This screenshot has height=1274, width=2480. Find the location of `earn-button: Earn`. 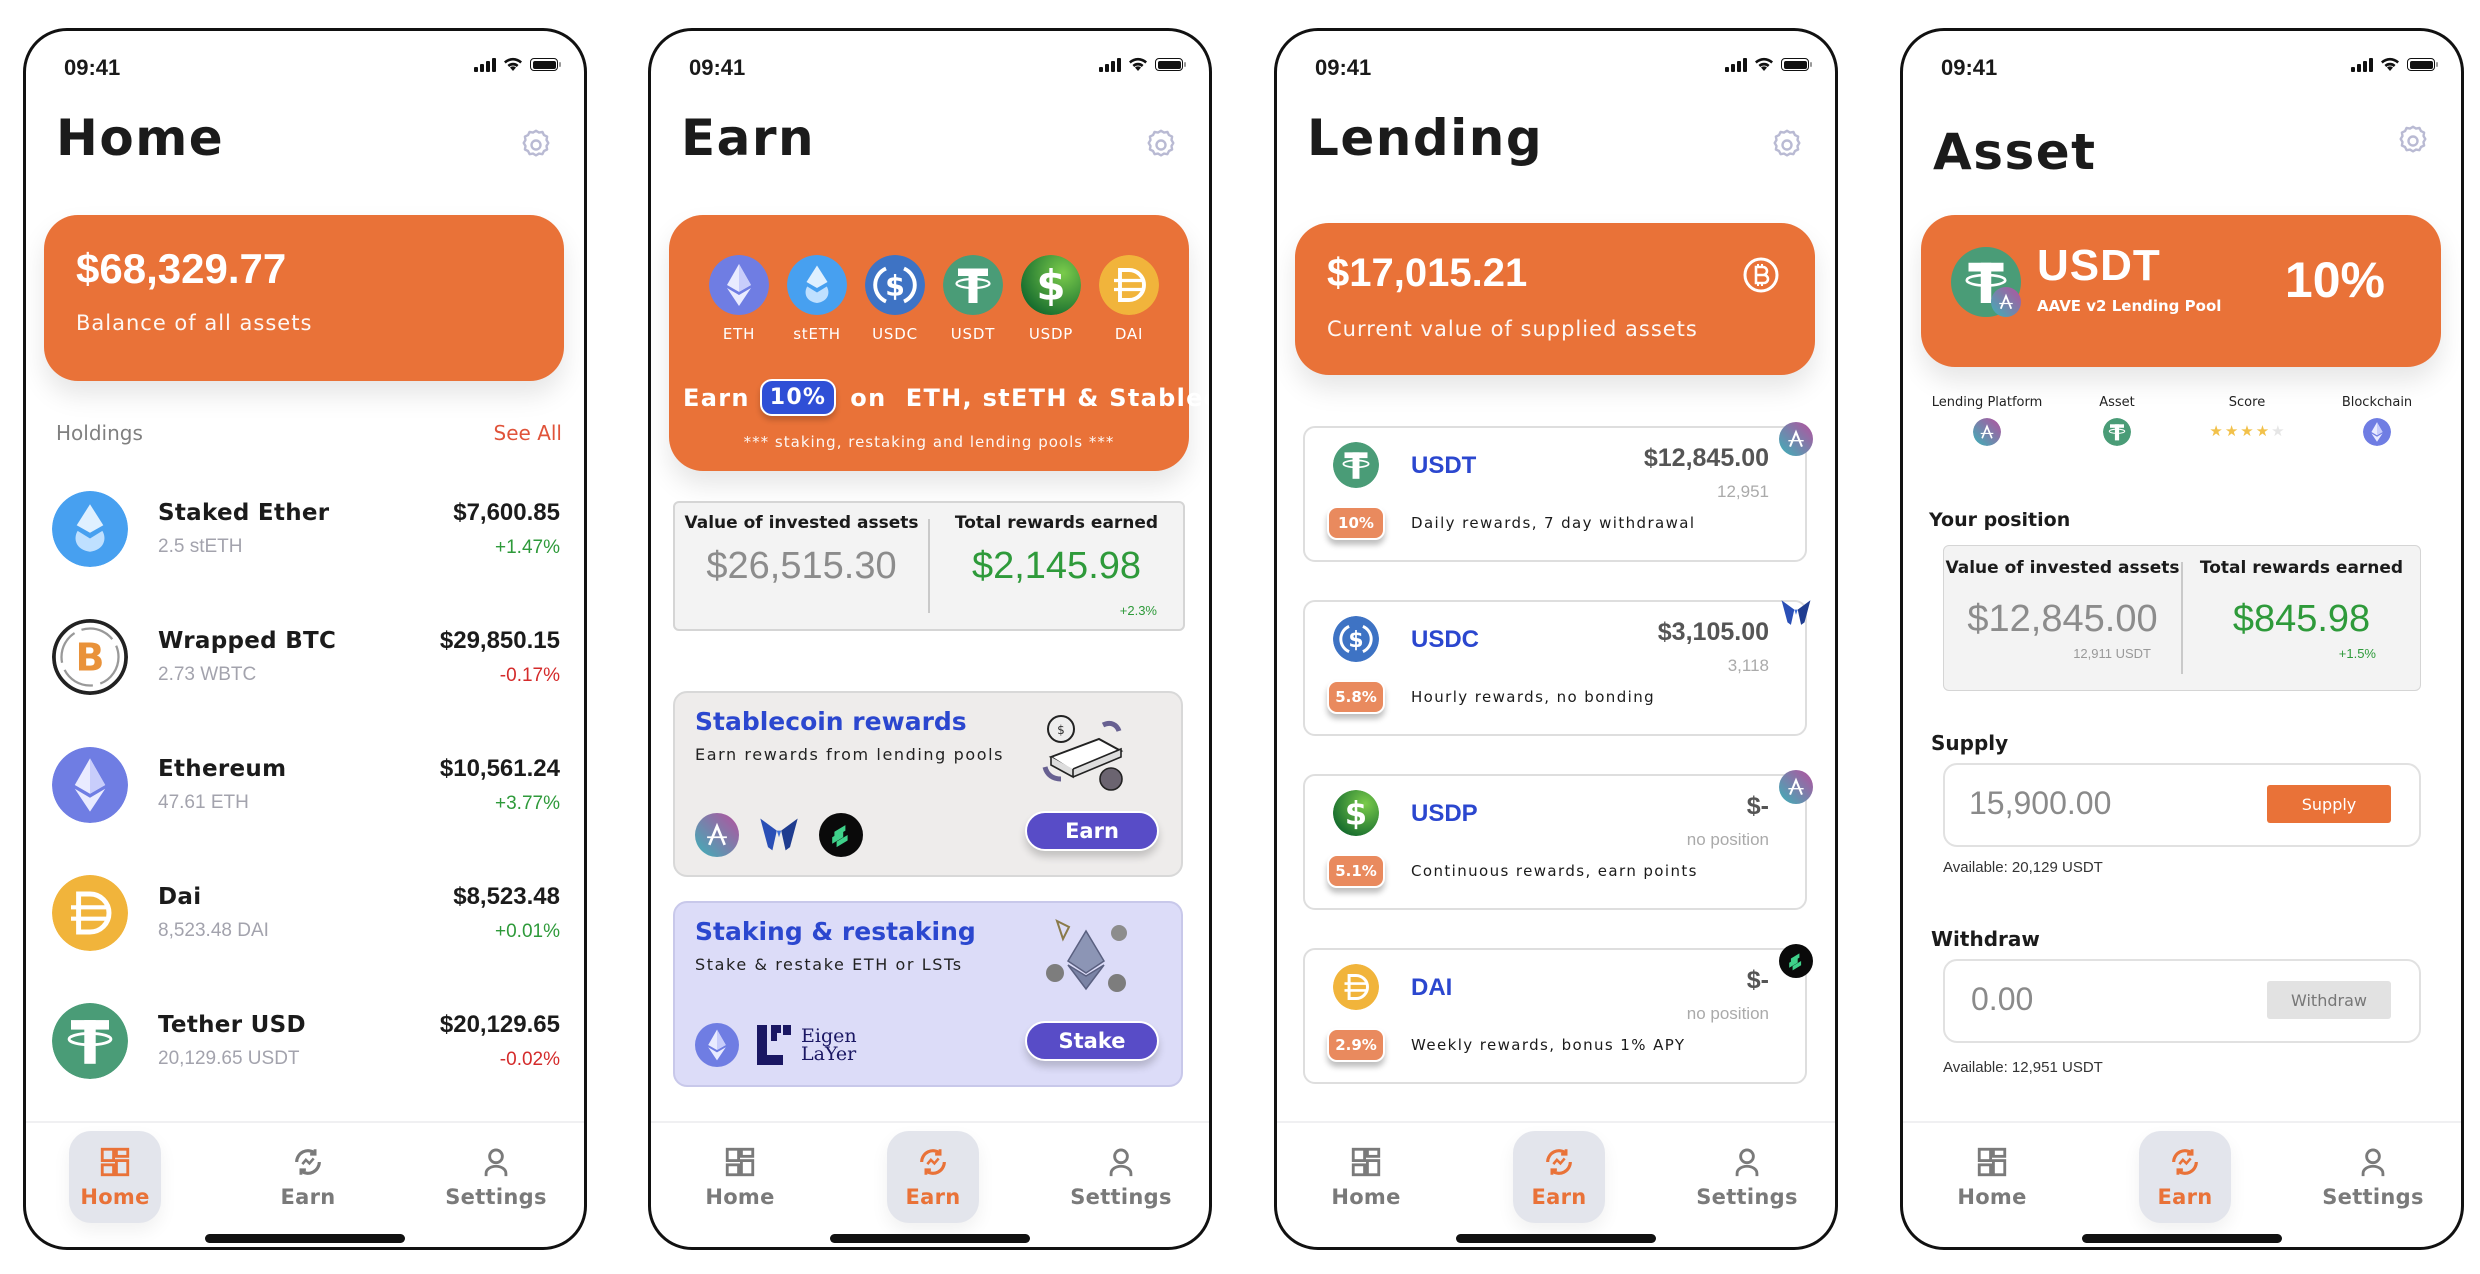

earn-button: Earn is located at coordinates (1092, 831).